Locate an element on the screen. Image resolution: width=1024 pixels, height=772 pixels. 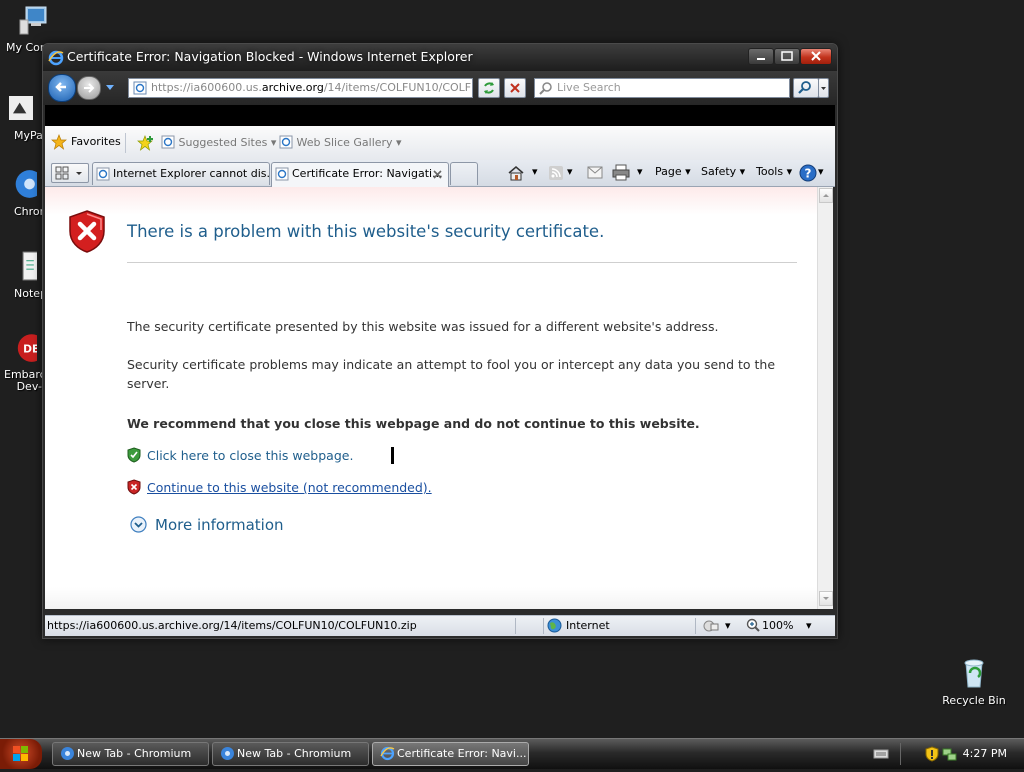
tools-menu: Tools ▾ is located at coordinates (774, 171).